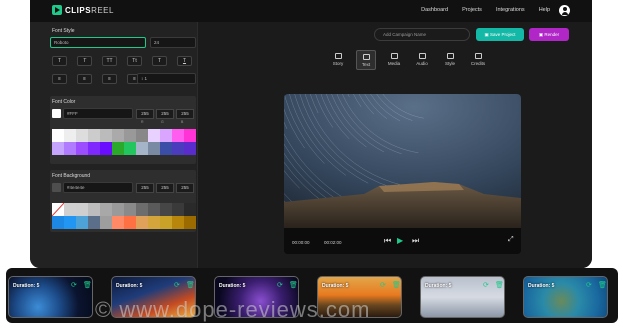 Image resolution: width=623 pixels, height=330 pixels. Describe the element at coordinates (185, 188) in the screenshot. I see `font-background-b-input: 255` at that location.